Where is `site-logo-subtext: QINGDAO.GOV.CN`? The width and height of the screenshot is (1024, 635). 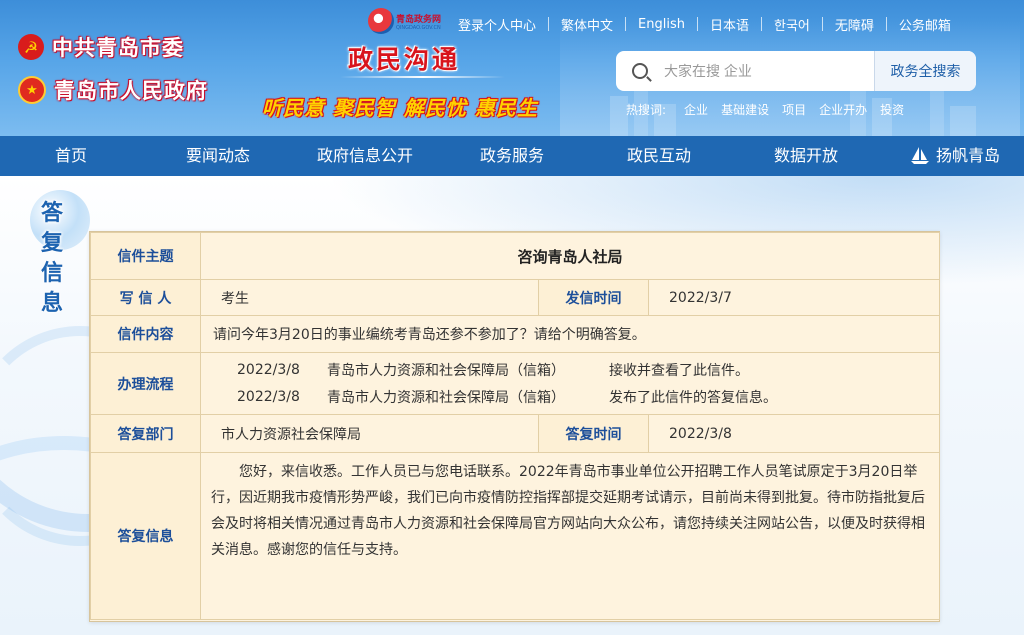 site-logo-subtext: QINGDAO.GOV.CN is located at coordinates (418, 28).